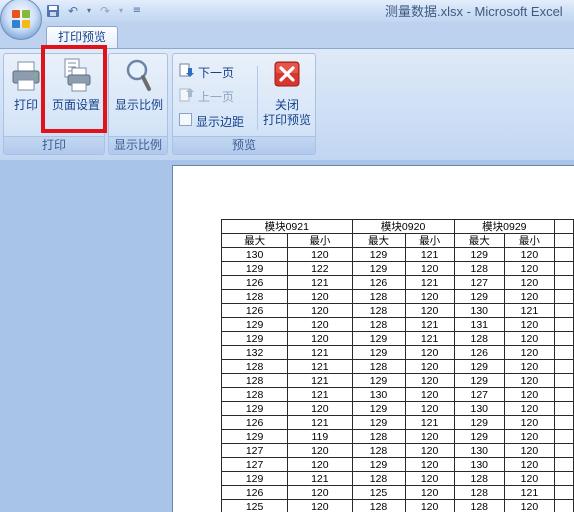 The height and width of the screenshot is (512, 574). I want to click on previous-page-icon, so click(186, 96).